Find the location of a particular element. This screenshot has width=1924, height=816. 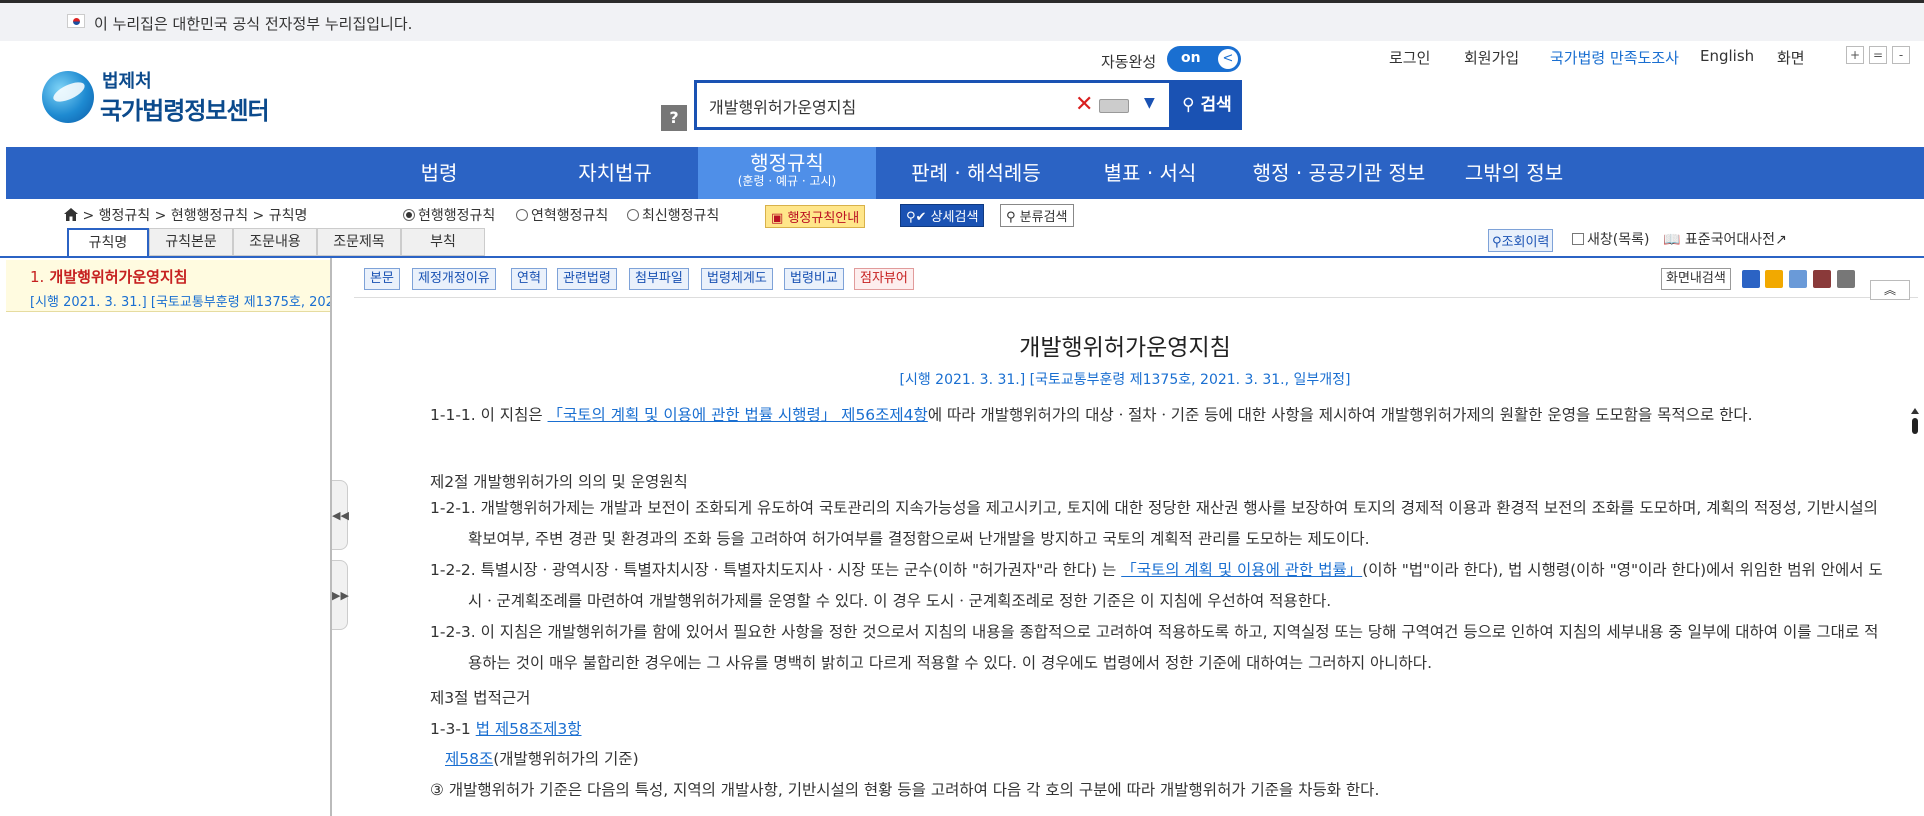

english-link: English is located at coordinates (1727, 56).